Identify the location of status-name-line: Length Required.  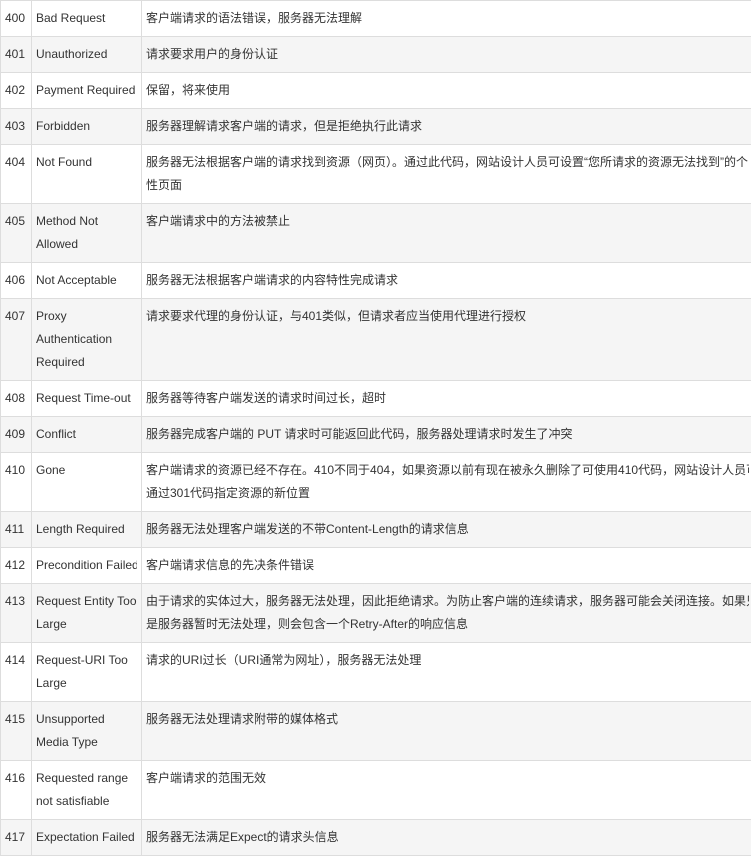
(80, 529).